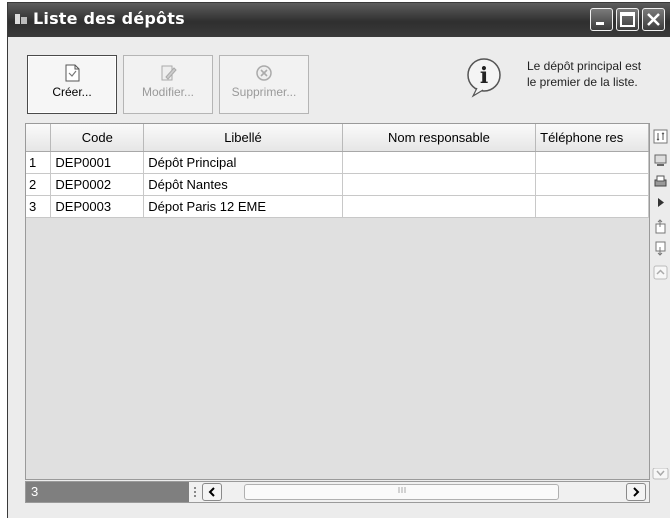 Image resolution: width=670 pixels, height=518 pixels. What do you see at coordinates (660, 160) in the screenshot?
I see `monitor-icon` at bounding box center [660, 160].